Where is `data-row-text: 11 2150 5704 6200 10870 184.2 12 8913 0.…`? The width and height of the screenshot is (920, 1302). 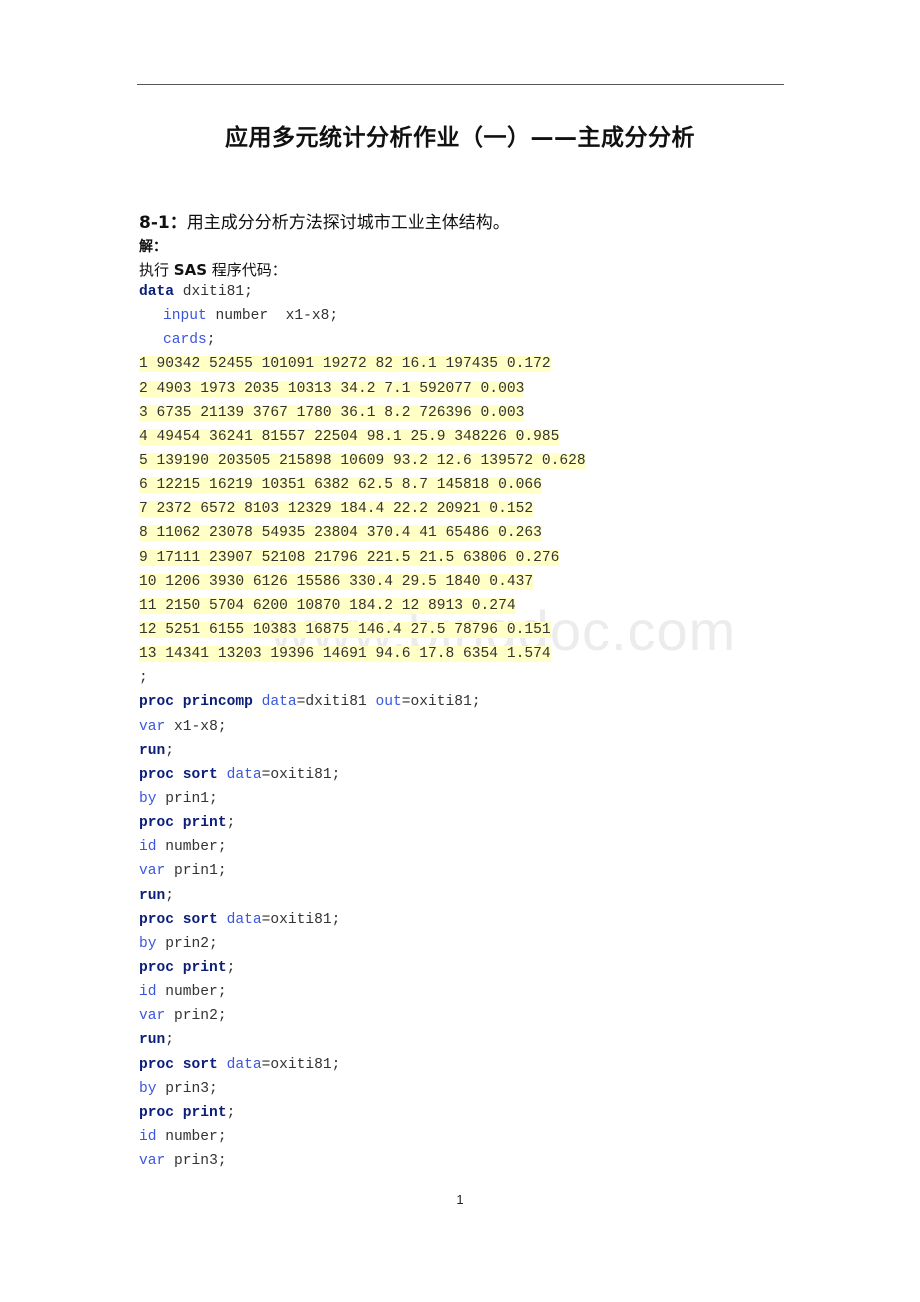
data-row-text: 11 2150 5704 6200 10870 184.2 12 8913 0.… is located at coordinates (327, 605).